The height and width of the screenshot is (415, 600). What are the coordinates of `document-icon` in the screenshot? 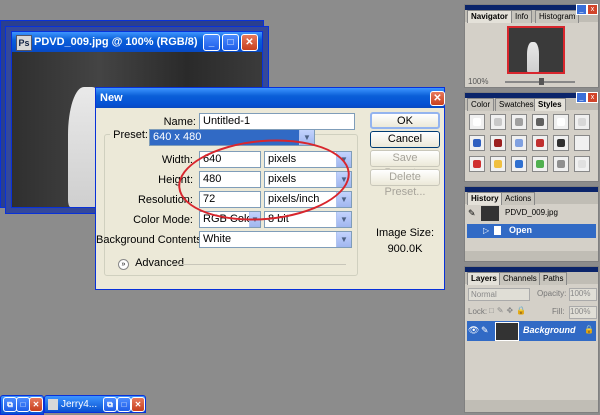 It's located at (497, 230).